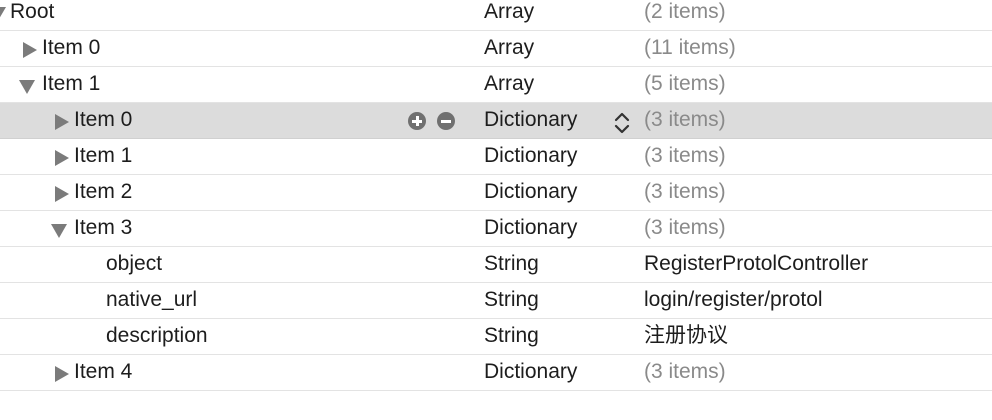 The width and height of the screenshot is (992, 420). What do you see at coordinates (690, 47) in the screenshot?
I see `row-value: (11 items)` at bounding box center [690, 47].